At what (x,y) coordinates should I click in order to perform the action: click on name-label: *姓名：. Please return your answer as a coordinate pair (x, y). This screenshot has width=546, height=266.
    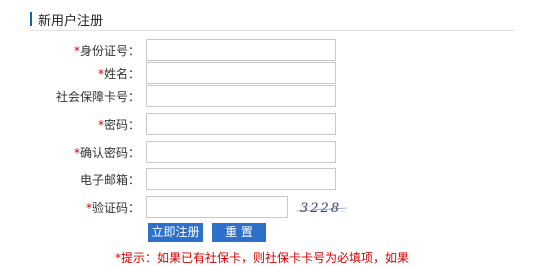
    Looking at the image, I should click on (118, 74).